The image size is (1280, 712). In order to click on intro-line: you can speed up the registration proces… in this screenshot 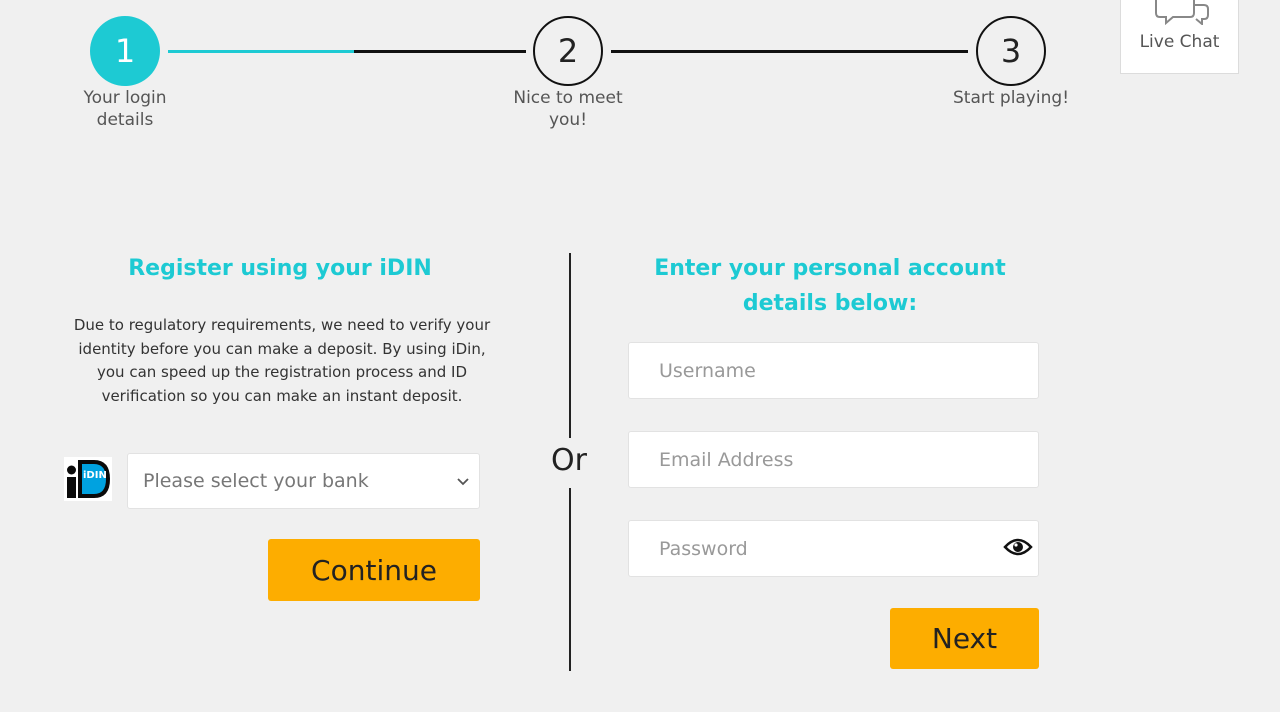, I will do `click(282, 372)`.